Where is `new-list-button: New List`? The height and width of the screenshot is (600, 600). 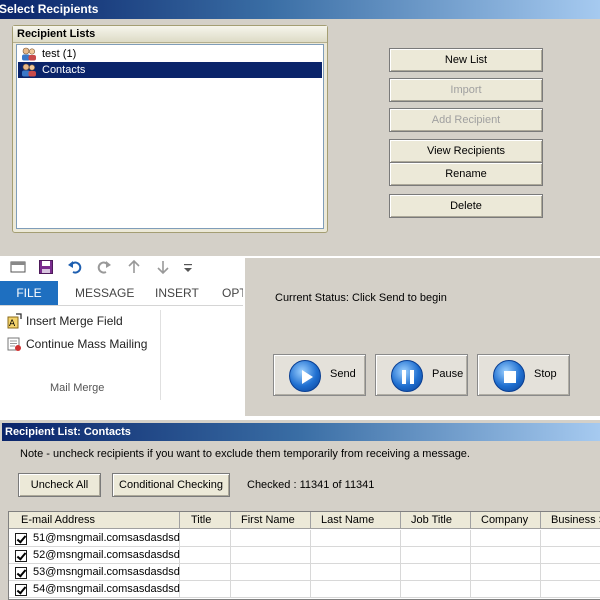
new-list-button: New List is located at coordinates (466, 60).